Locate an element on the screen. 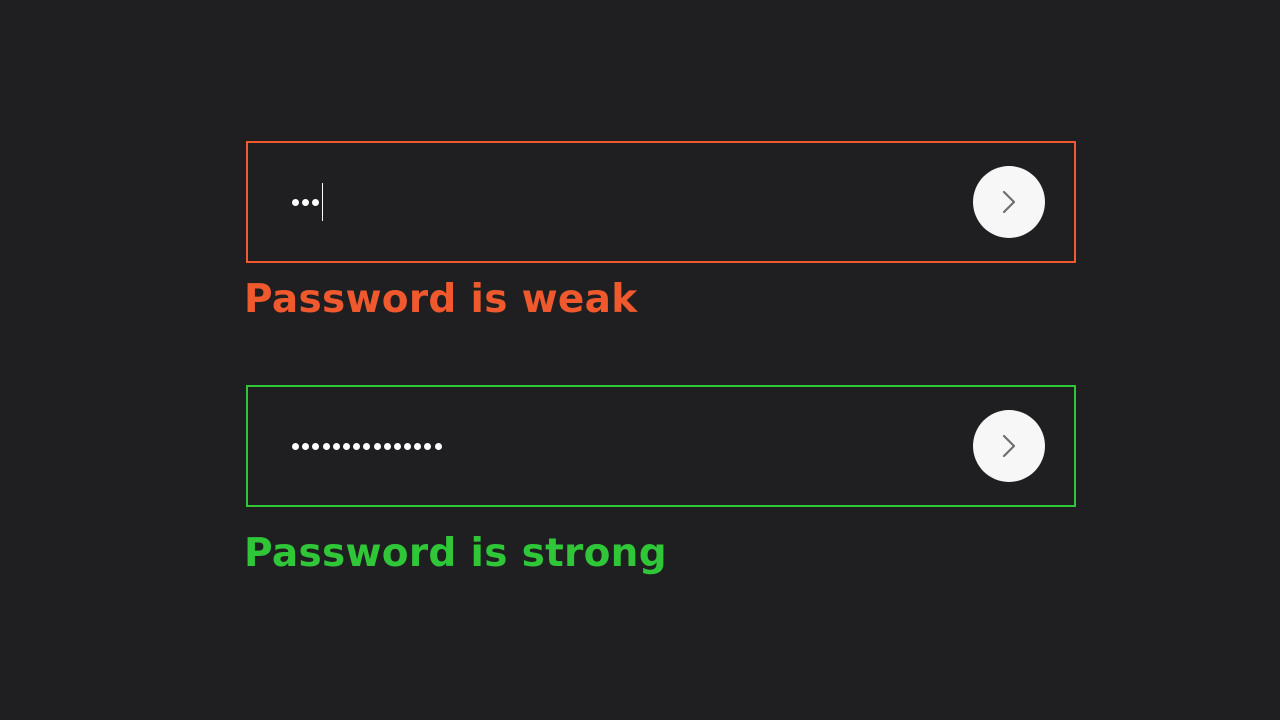 The height and width of the screenshot is (720, 1280). weak-password-field is located at coordinates (661, 202).